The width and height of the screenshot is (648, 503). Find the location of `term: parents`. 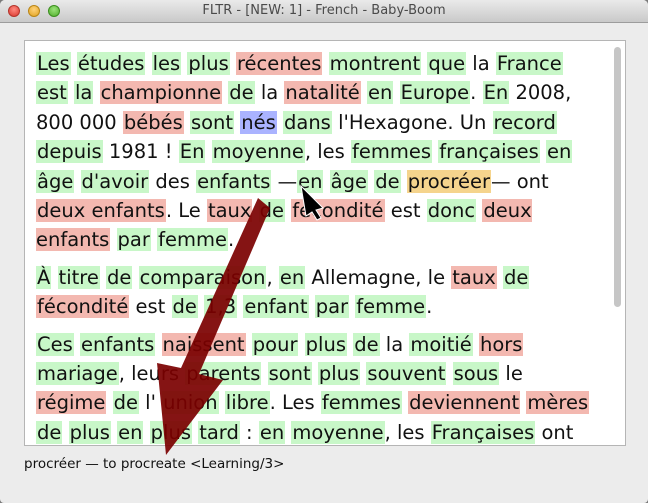

term: parents is located at coordinates (223, 374).